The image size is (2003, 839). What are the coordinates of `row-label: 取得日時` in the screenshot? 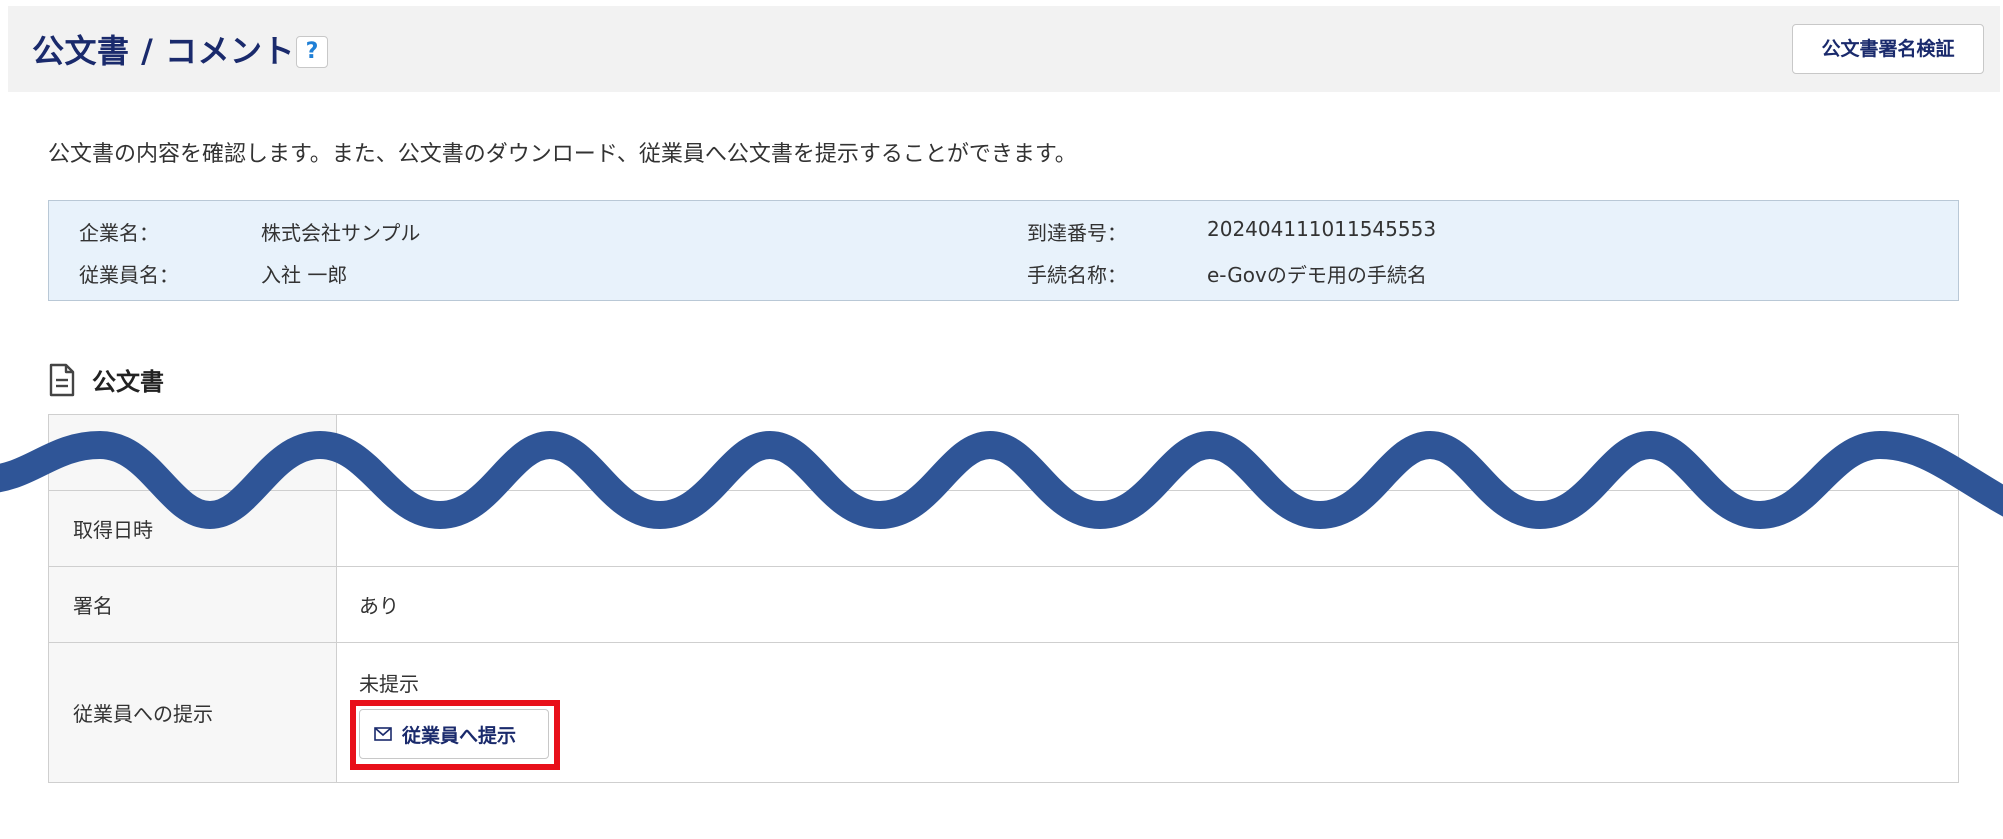 It's located at (192, 528).